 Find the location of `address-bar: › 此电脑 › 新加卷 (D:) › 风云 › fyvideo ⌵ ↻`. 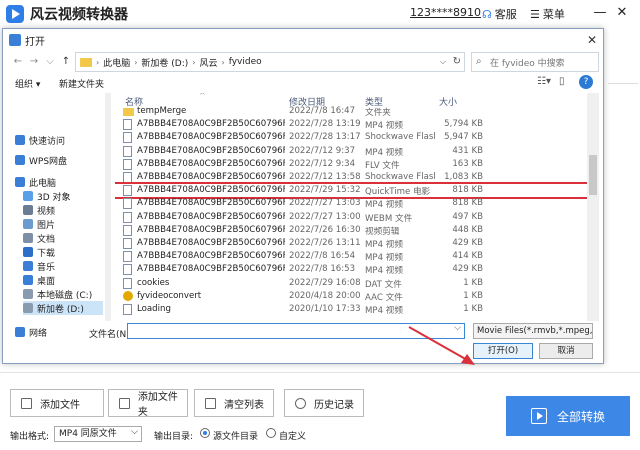

address-bar: › 此电脑 › 新加卷 (D:) › 风云 › fyvideo ⌵ ↻ is located at coordinates (270, 62).